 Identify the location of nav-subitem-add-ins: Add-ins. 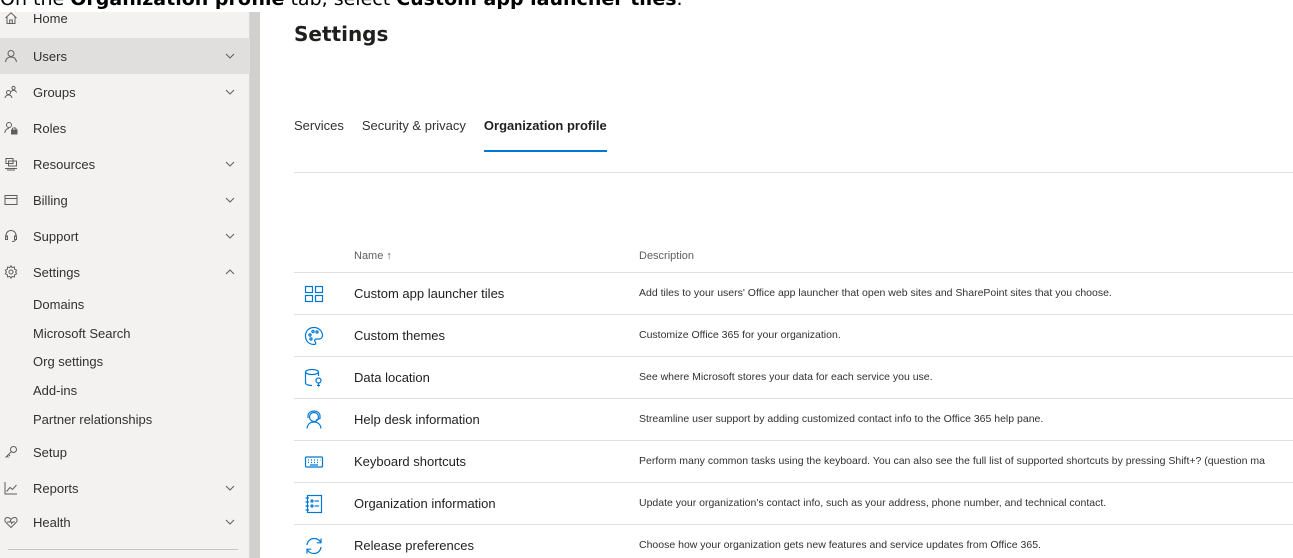
(55, 390).